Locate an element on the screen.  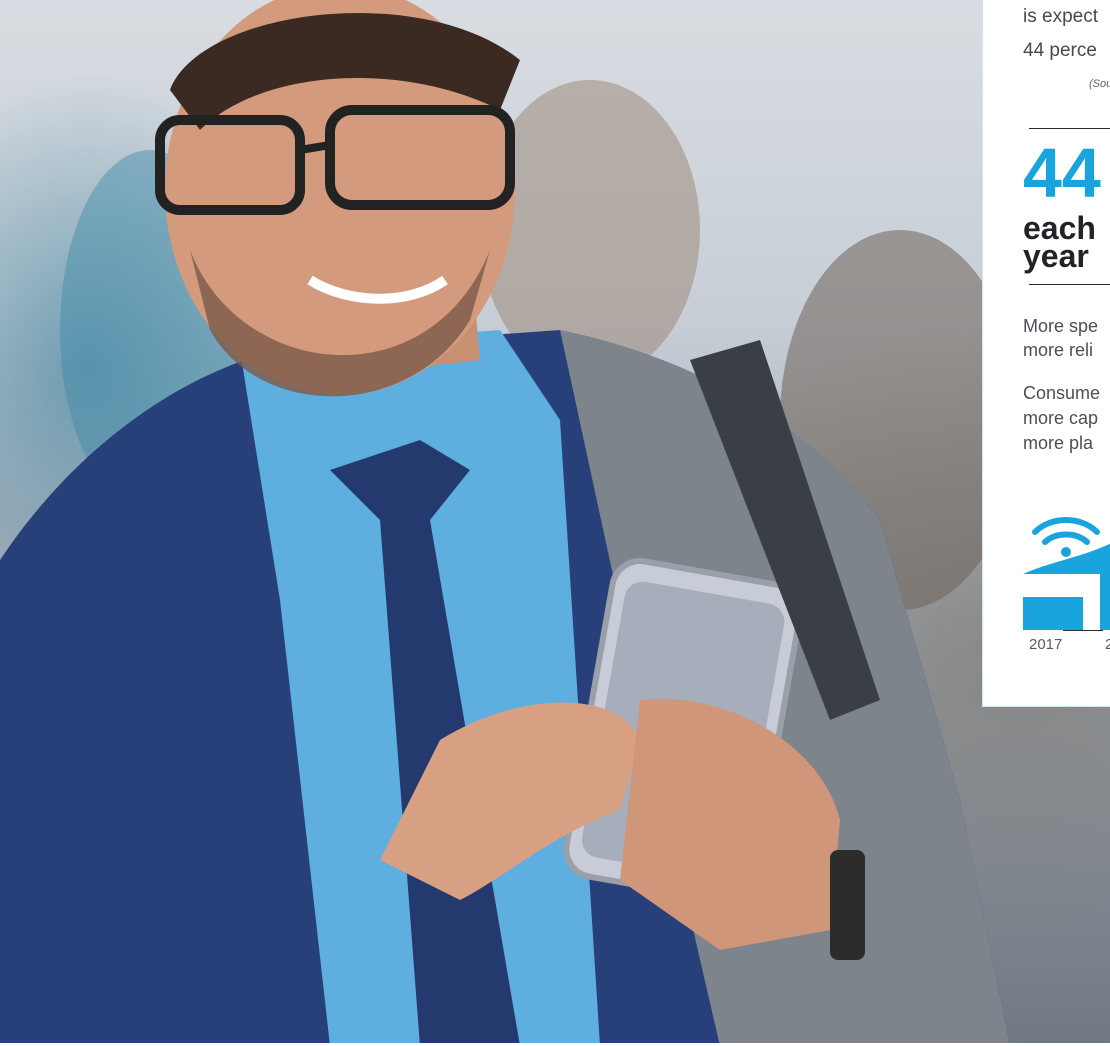
divider-top is located at coordinates (1069, 128).